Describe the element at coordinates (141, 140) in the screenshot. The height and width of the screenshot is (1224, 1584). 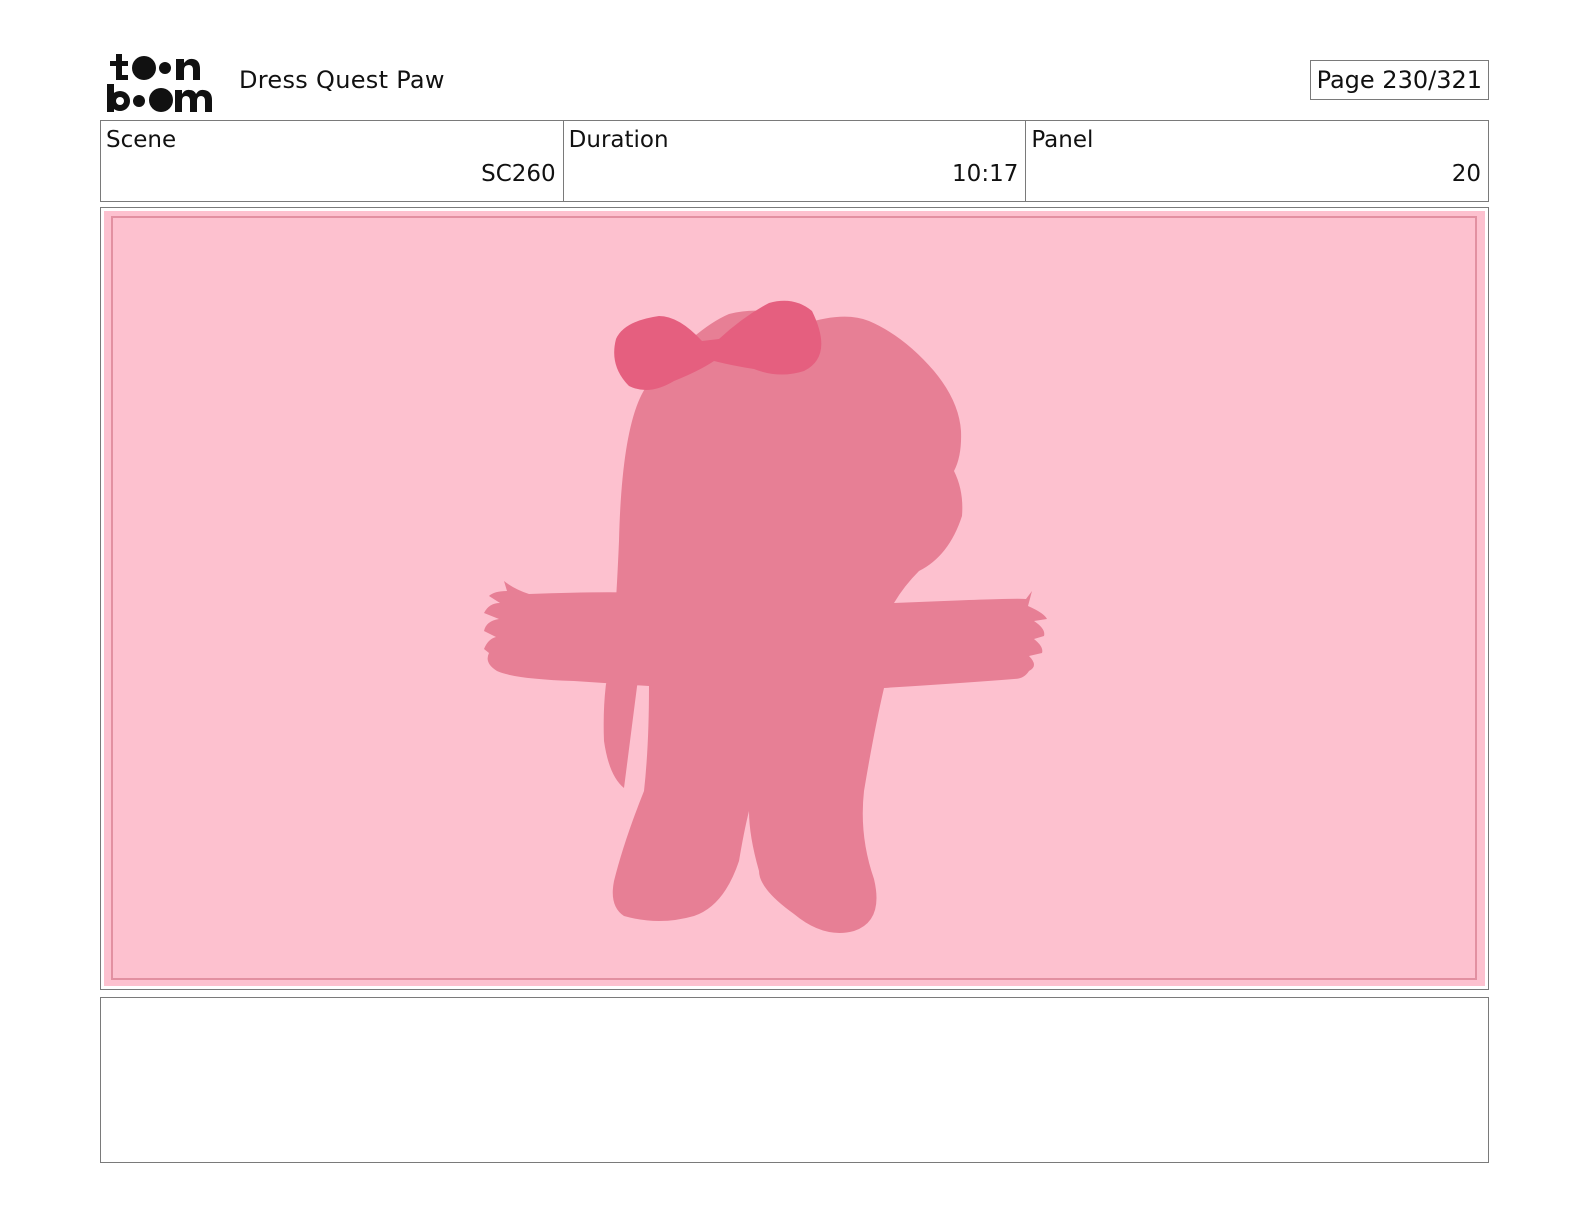
I see `scene-label: Scene` at that location.